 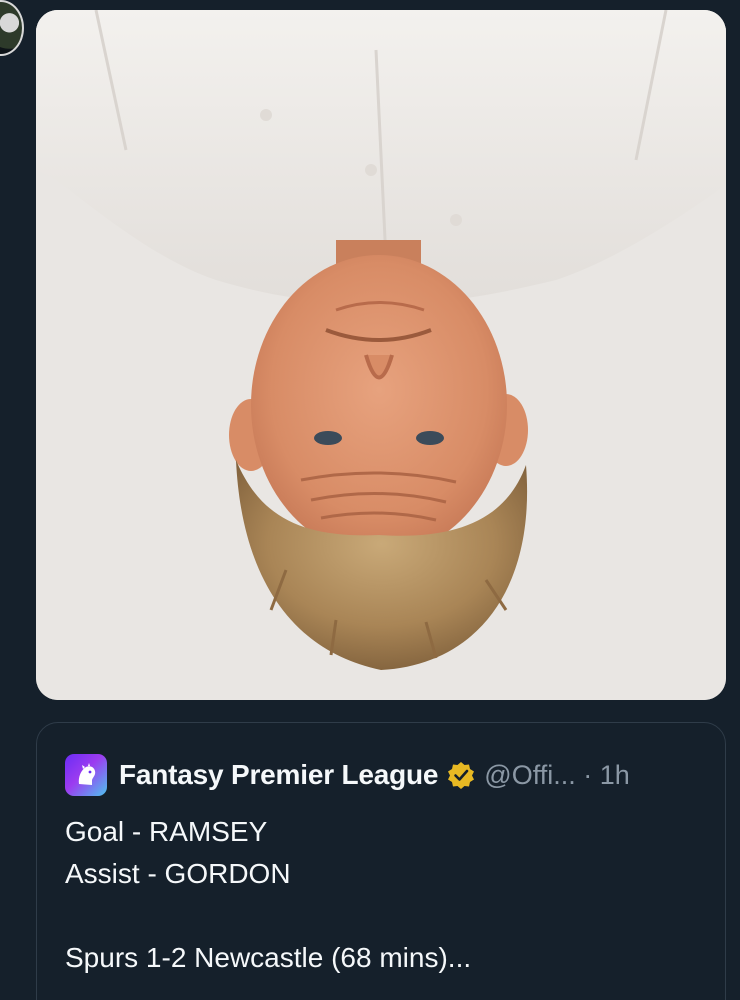 What do you see at coordinates (268, 916) in the screenshot?
I see `tweet-line` at bounding box center [268, 916].